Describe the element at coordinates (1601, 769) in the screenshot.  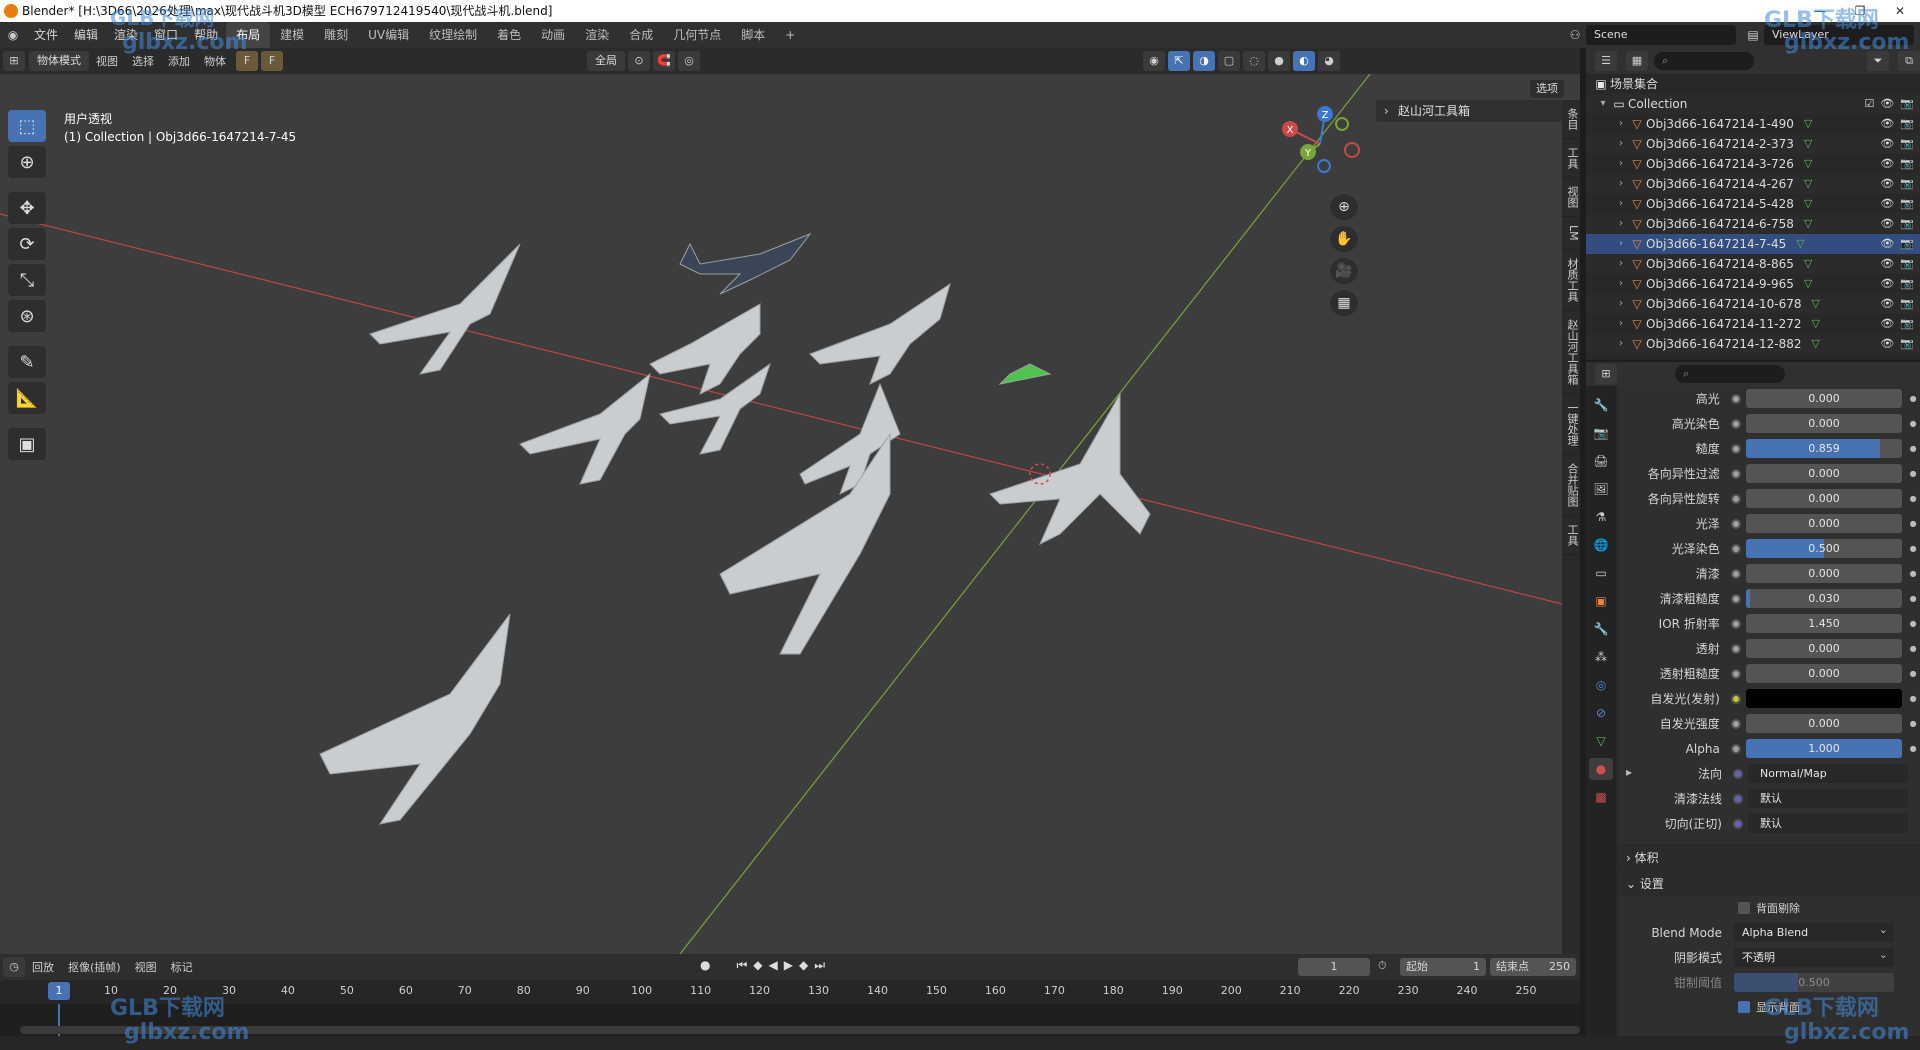
I see `material-tab-icon: ●` at that location.